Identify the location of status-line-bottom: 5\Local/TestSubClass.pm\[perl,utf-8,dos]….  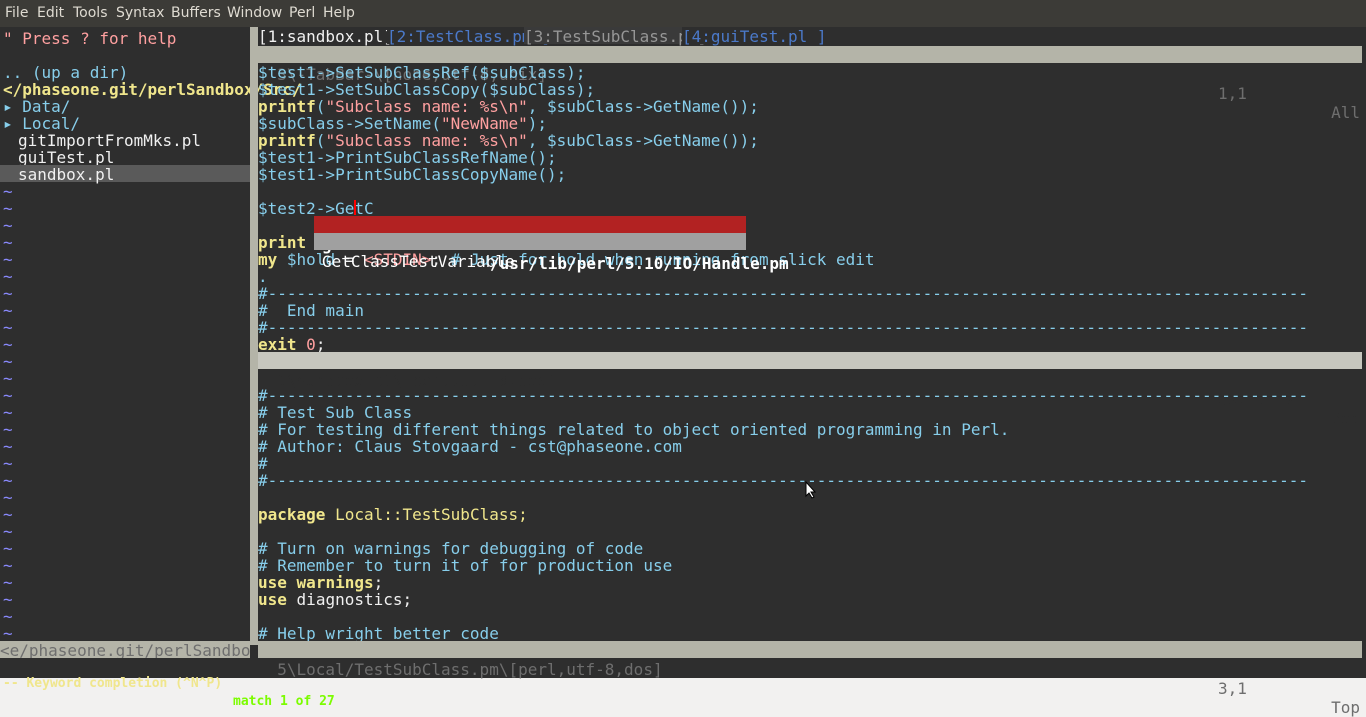
(810, 679).